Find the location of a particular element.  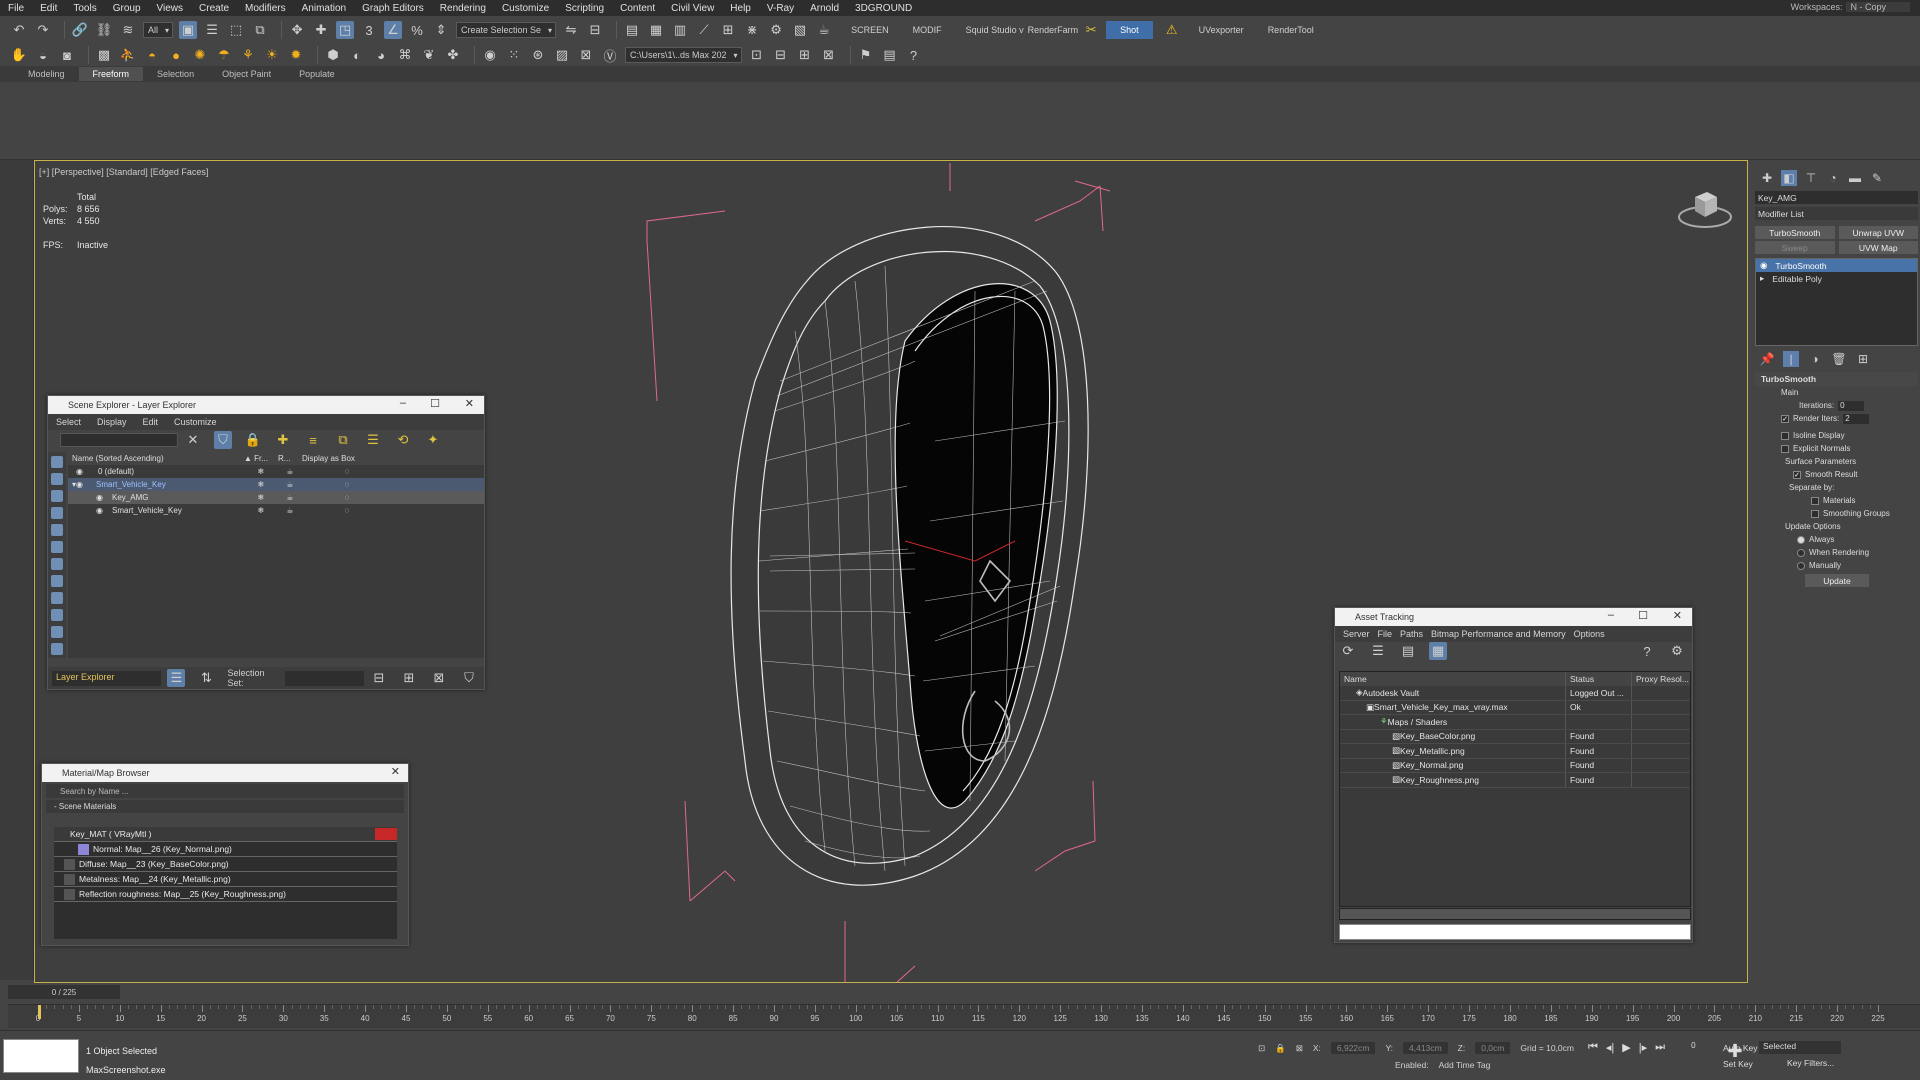

utilities-tab-icon: ✎ is located at coordinates (1877, 178).